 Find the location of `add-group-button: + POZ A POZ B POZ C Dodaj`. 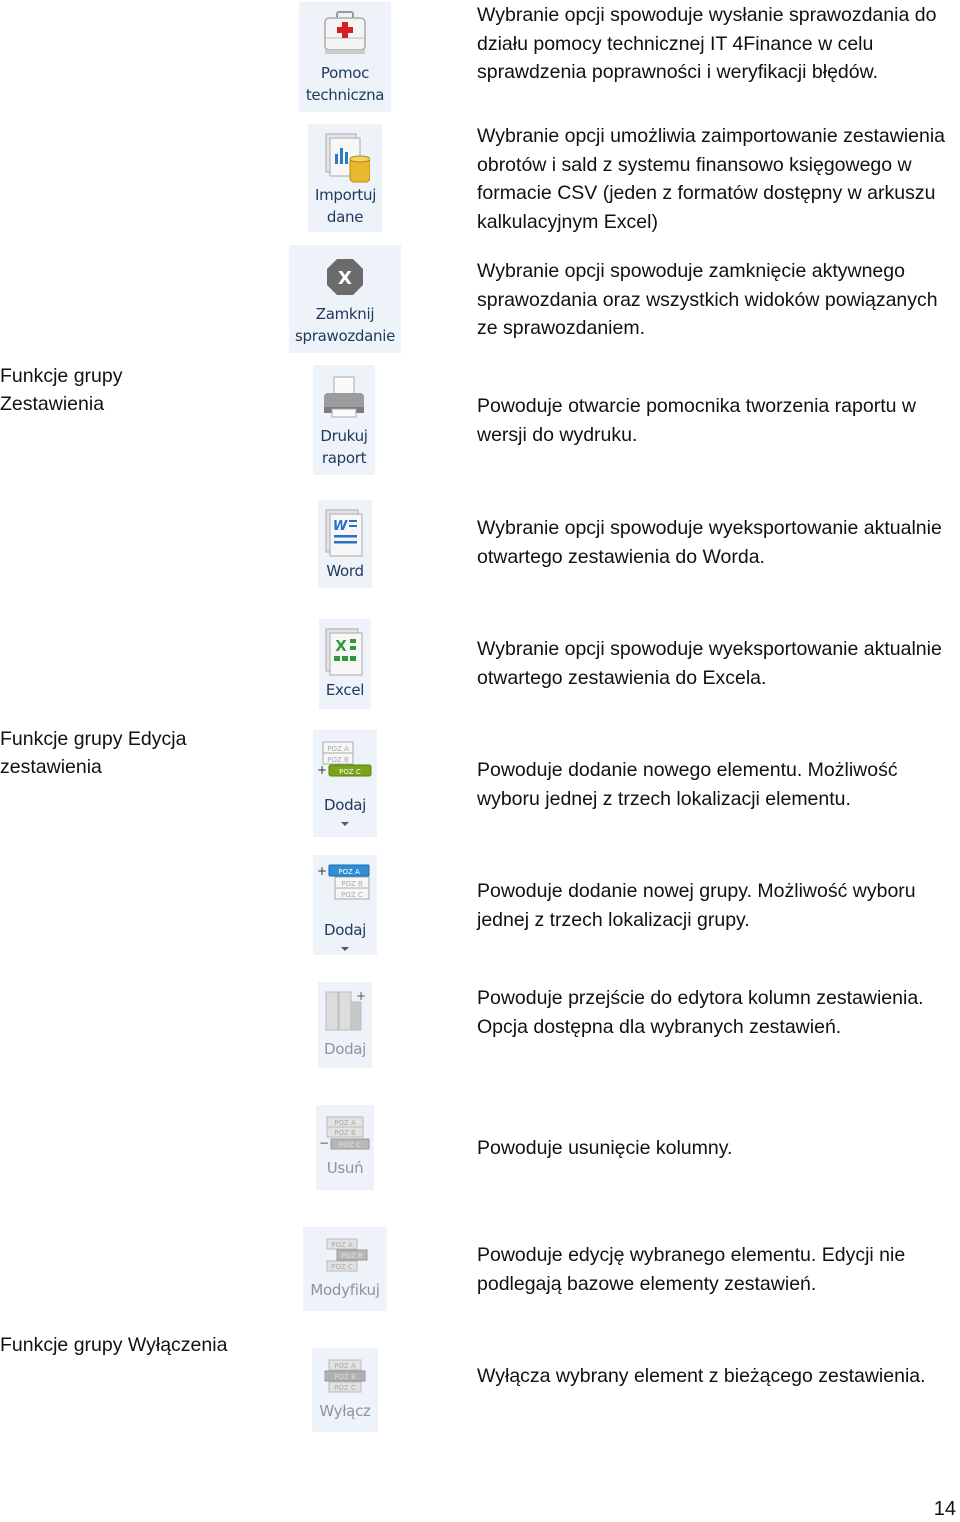

add-group-button: + POZ A POZ B POZ C Dodaj is located at coordinates (345, 905).